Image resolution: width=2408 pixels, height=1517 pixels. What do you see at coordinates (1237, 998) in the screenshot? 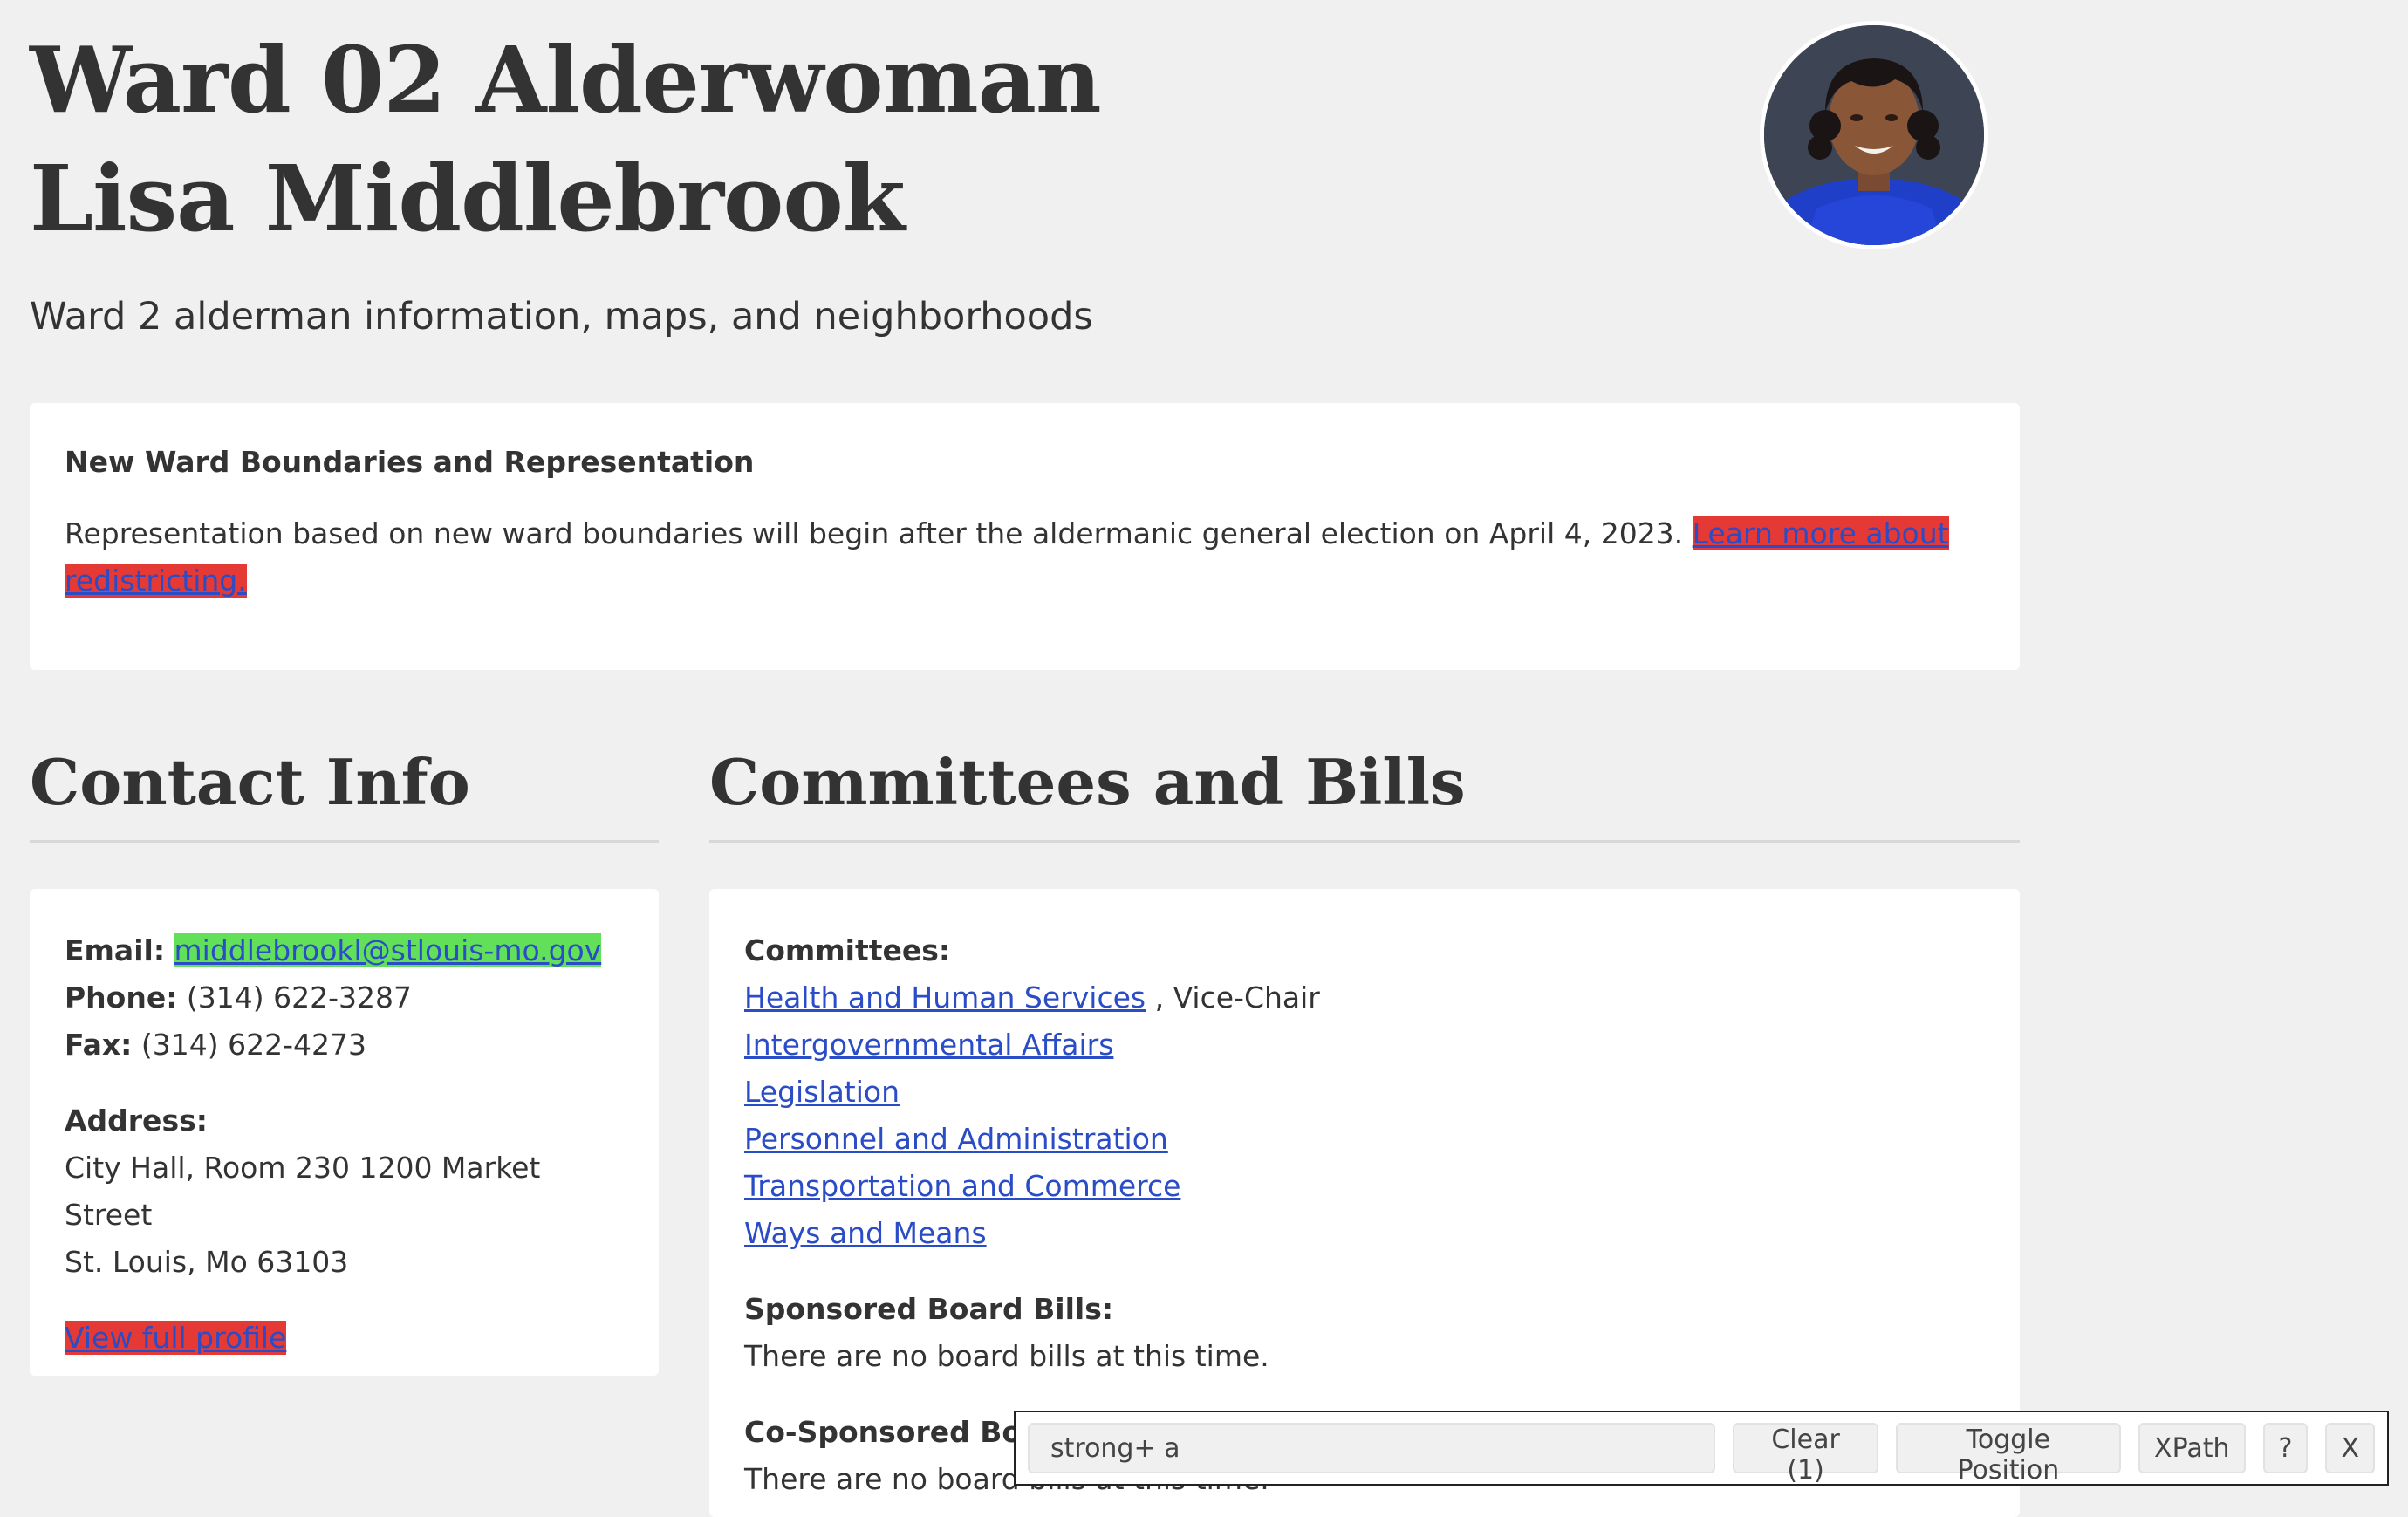
I see `committee-role: , Vice-Chair` at bounding box center [1237, 998].